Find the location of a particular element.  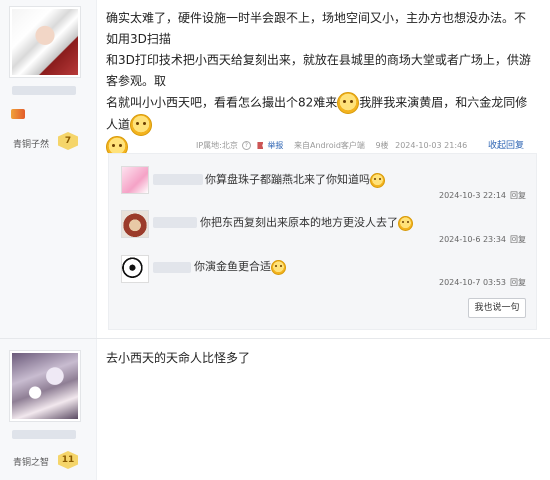

level-badge-icon: 11 is located at coordinates (68, 460).